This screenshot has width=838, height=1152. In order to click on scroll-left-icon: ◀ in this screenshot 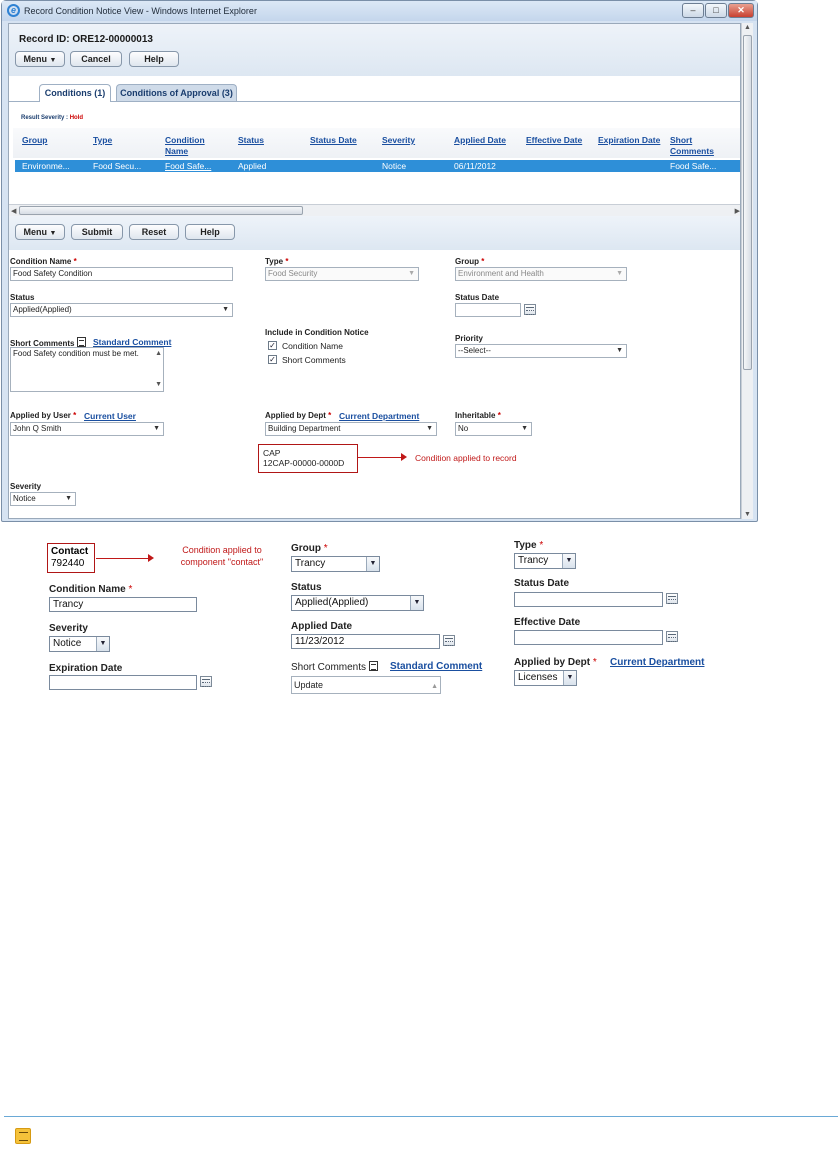, I will do `click(13, 211)`.